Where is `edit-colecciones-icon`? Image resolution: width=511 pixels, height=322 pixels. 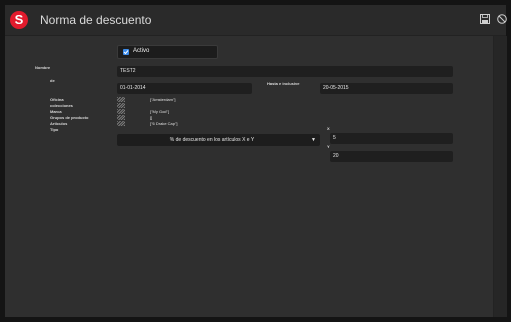
edit-colecciones-icon is located at coordinates (121, 105).